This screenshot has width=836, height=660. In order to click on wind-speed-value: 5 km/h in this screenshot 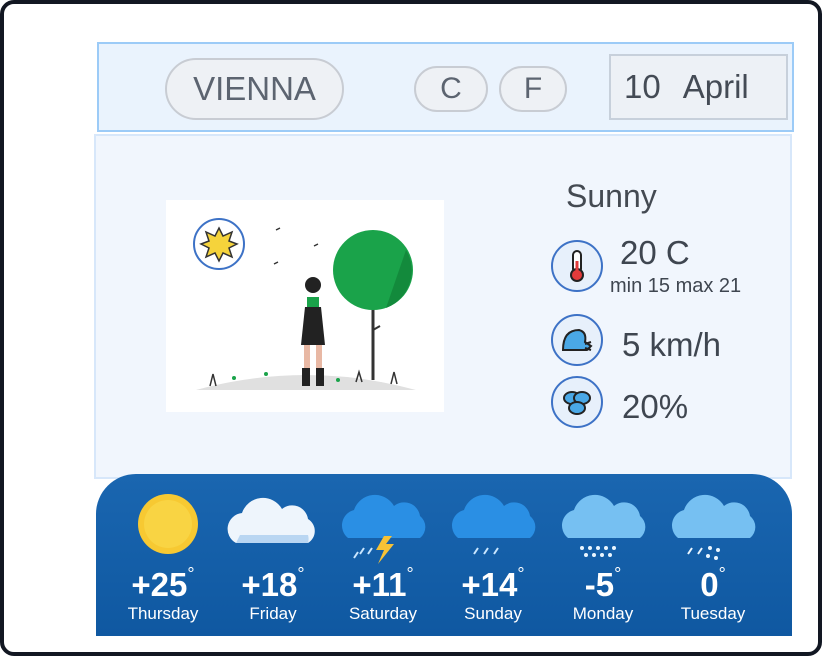, I will do `click(672, 344)`.